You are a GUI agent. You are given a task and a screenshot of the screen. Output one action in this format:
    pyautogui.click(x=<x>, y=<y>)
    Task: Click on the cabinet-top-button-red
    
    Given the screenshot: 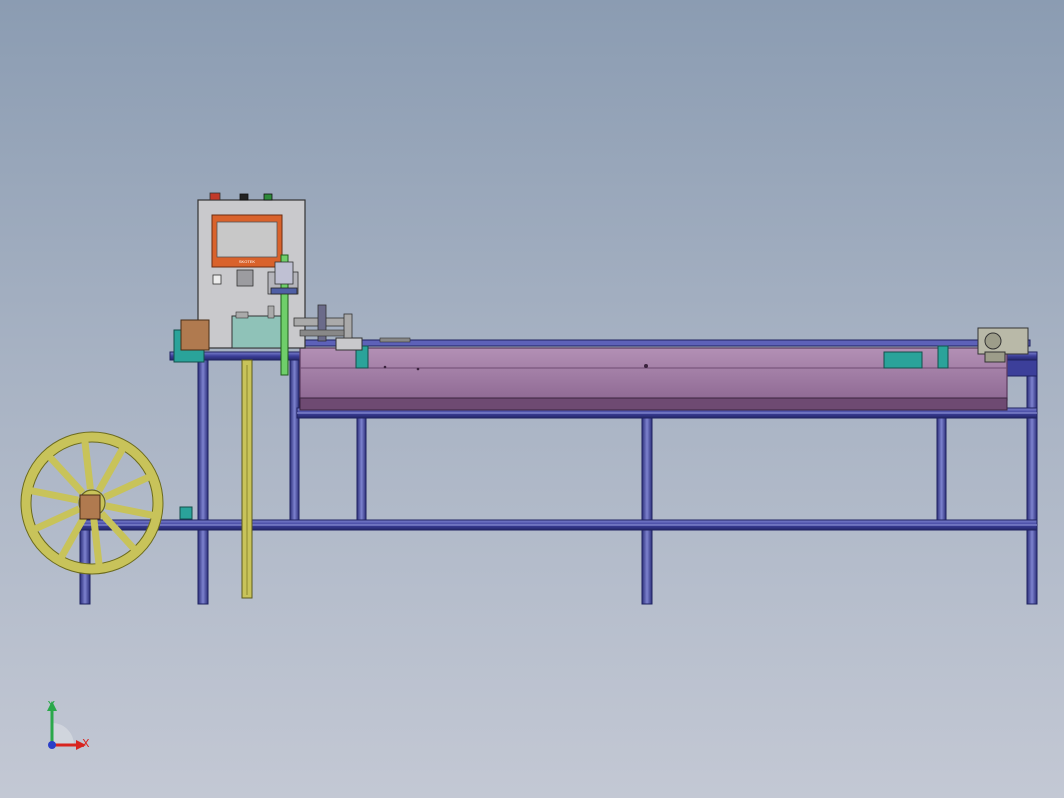 What is the action you would take?
    pyautogui.click(x=215, y=196)
    